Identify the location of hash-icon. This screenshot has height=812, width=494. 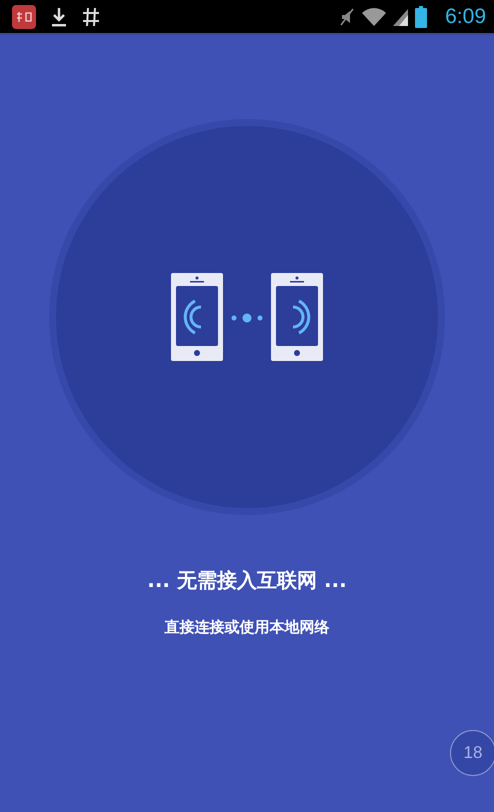
(91, 17).